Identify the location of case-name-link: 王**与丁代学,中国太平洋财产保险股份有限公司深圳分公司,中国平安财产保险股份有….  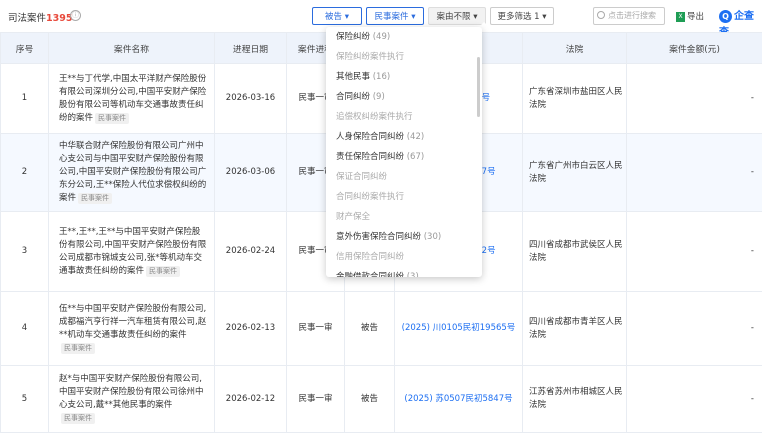
(132, 98).